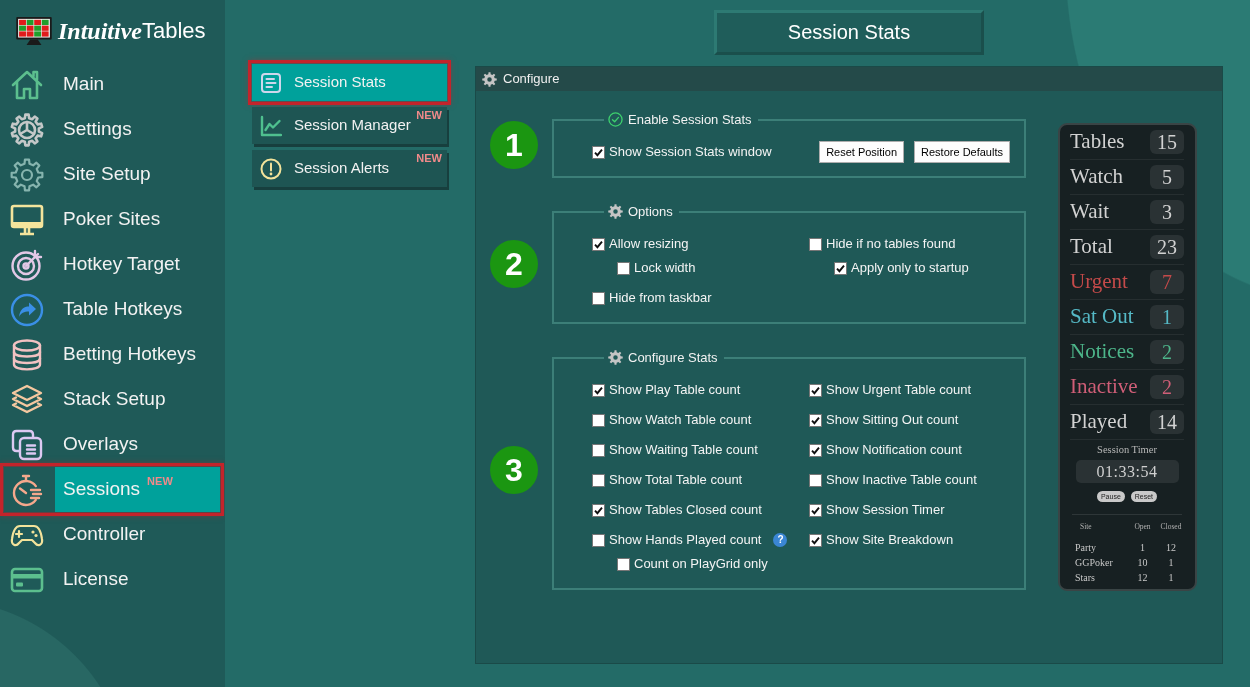 The width and height of the screenshot is (1250, 687). What do you see at coordinates (100, 31) in the screenshot?
I see `logo-script-text: Intuitive` at bounding box center [100, 31].